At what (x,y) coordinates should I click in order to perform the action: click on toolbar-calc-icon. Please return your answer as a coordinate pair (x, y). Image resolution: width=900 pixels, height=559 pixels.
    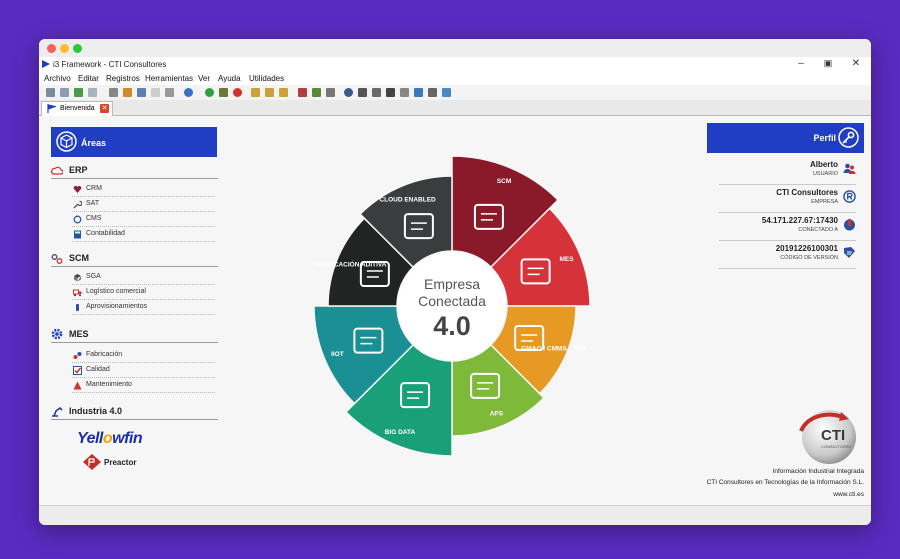
    Looking at the image, I should click on (113, 92).